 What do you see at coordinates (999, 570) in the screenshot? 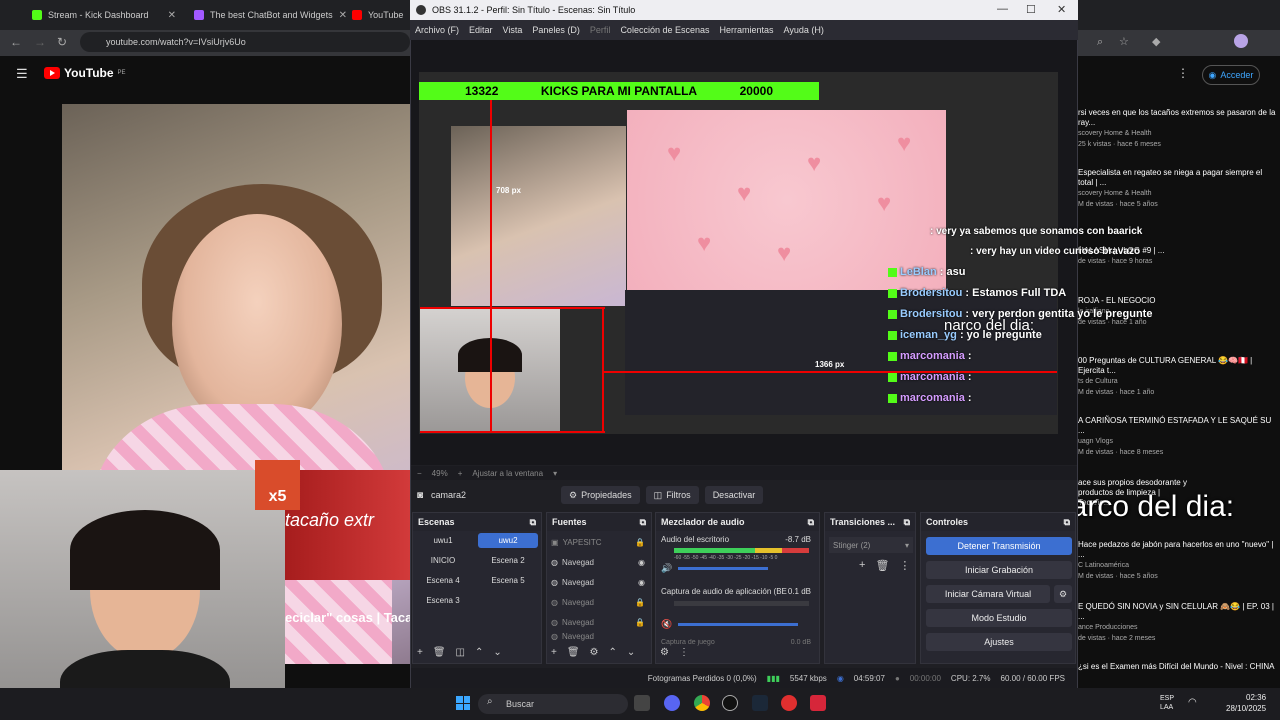
I see `start-recording-button: Iniciar Grabación` at bounding box center [999, 570].